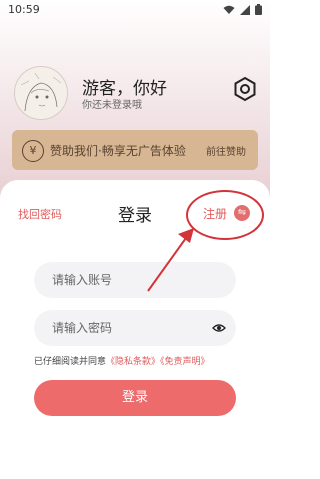 Image resolution: width=320 pixels, height=479 pixels. I want to click on status-icons, so click(242, 9).